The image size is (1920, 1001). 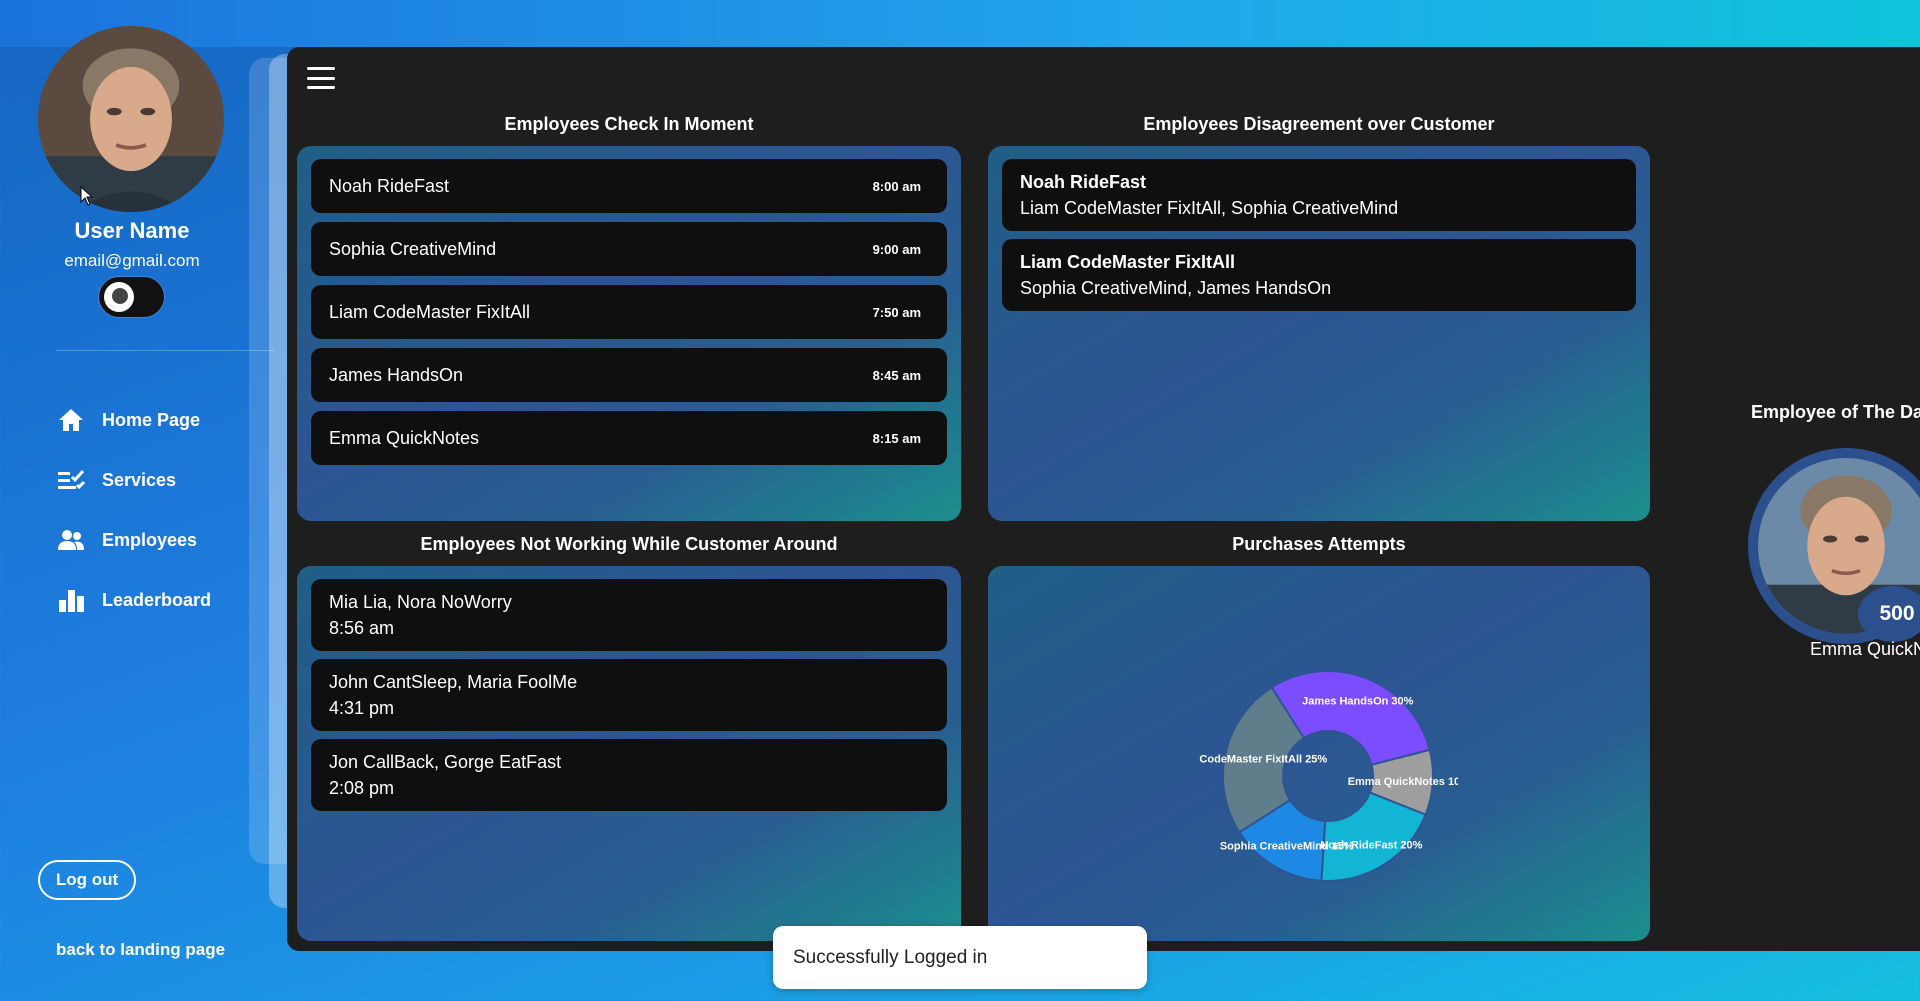 I want to click on event-time: 4:31 pm, so click(x=362, y=708).